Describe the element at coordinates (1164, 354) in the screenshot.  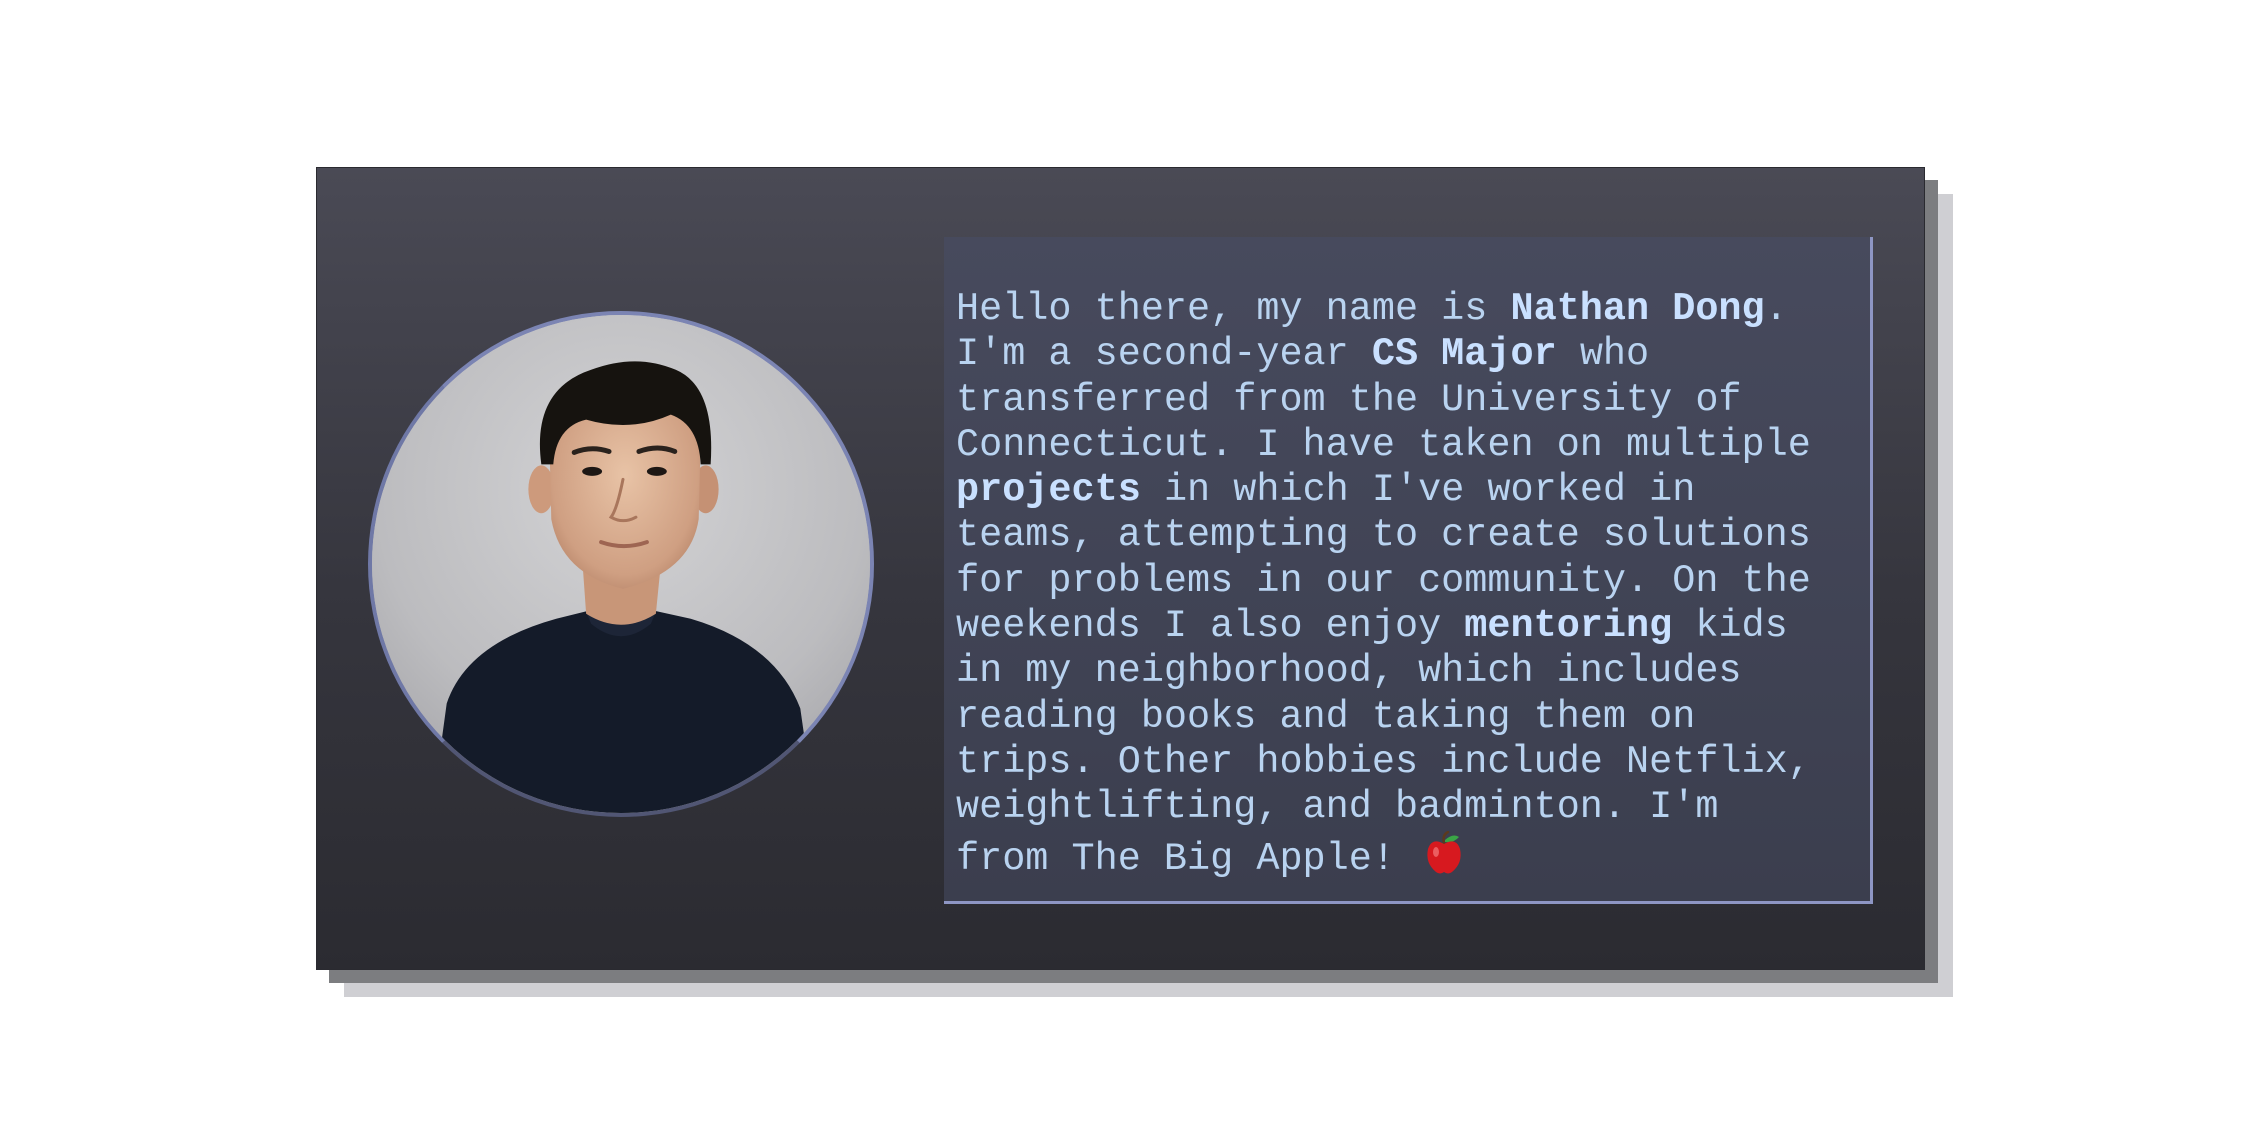
I see `bio-line-2-pre: I'm a second-year` at that location.